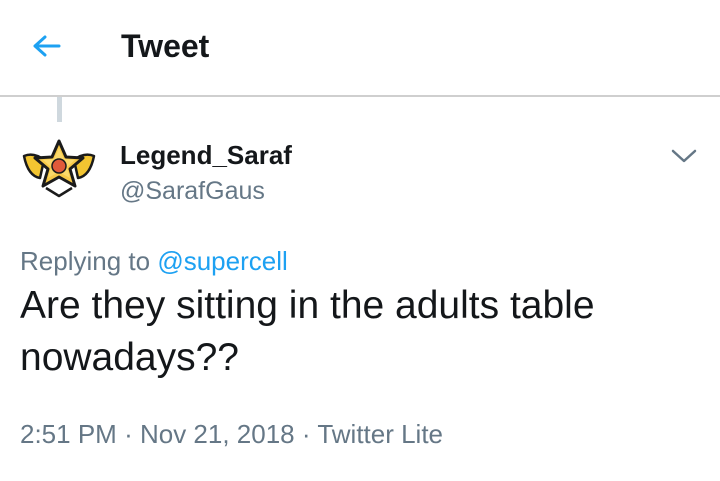 The height and width of the screenshot is (481, 720). I want to click on tweet-metadata: 2:51 PM · Nov 21, 2018 · Twitter Lite, so click(231, 434).